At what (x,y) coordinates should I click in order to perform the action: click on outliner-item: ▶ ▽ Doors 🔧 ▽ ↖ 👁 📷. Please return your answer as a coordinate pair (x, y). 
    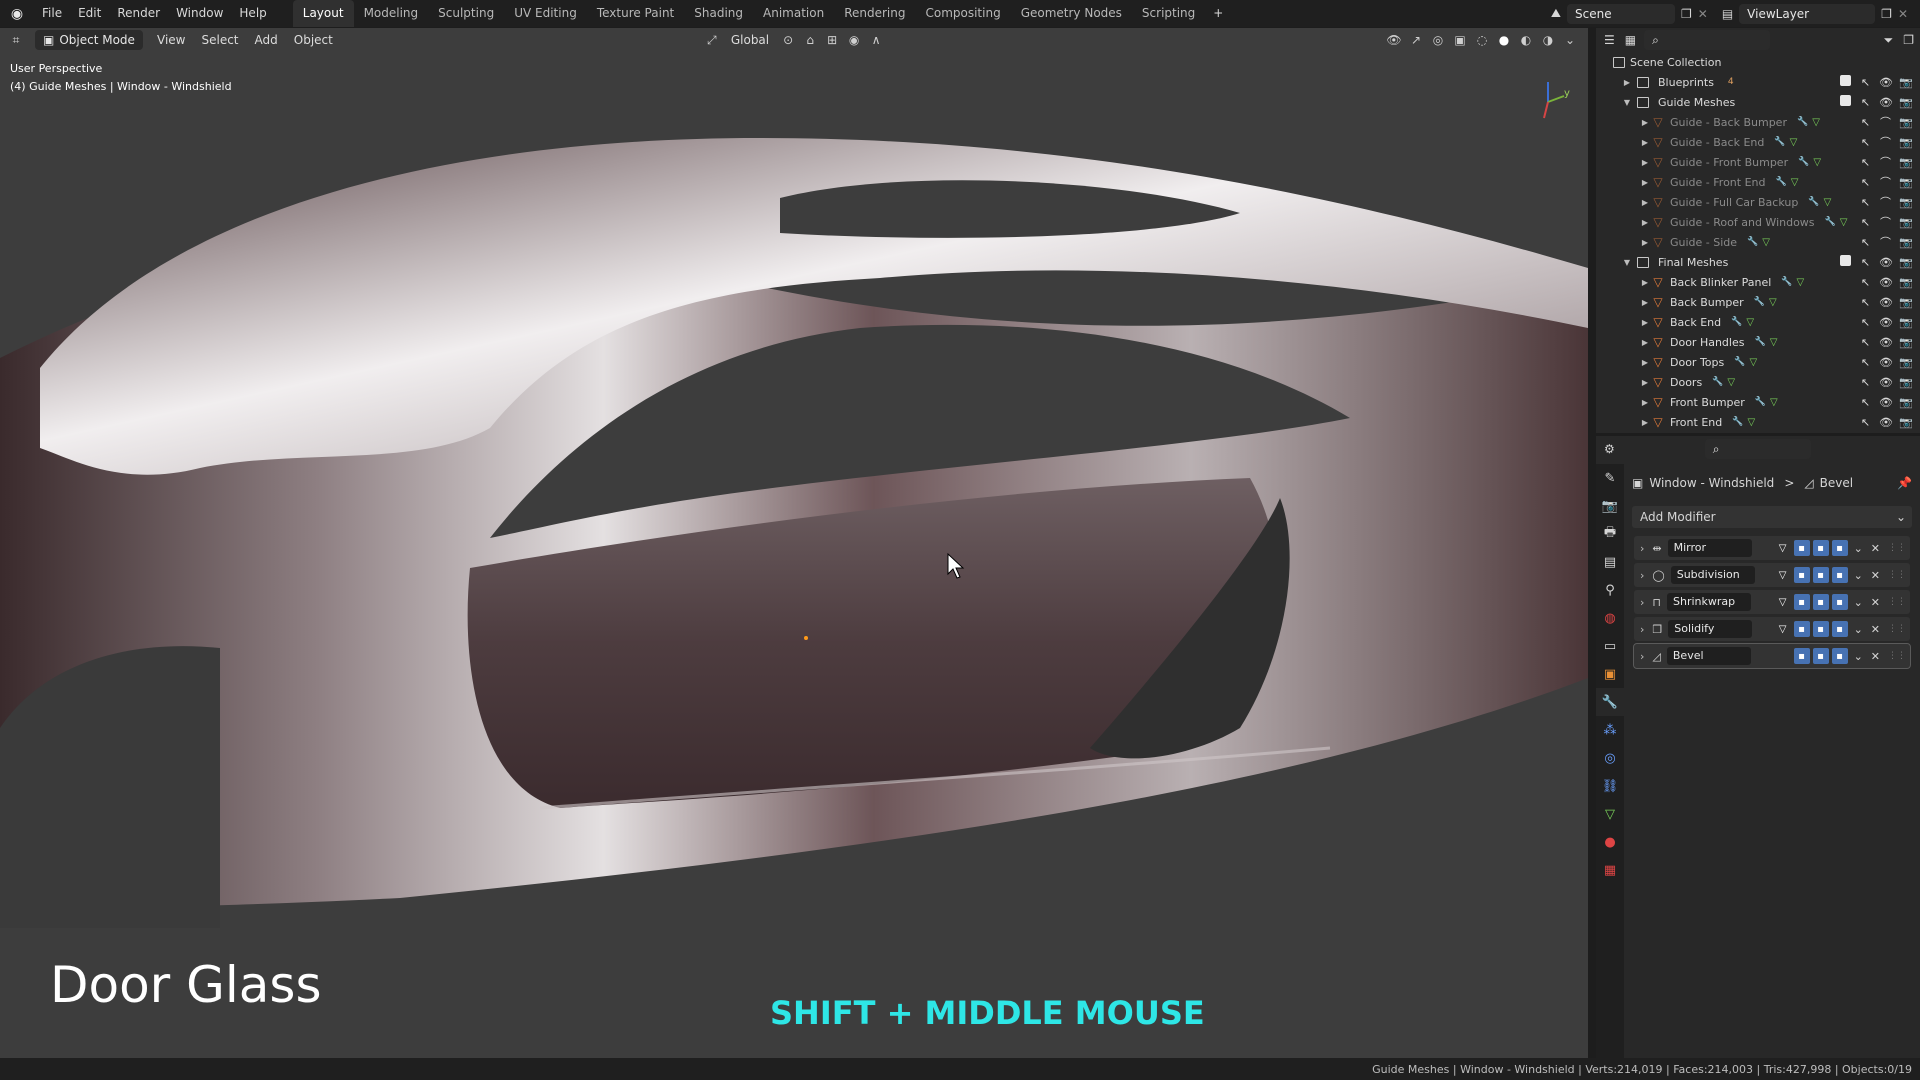
    Looking at the image, I should click on (1758, 382).